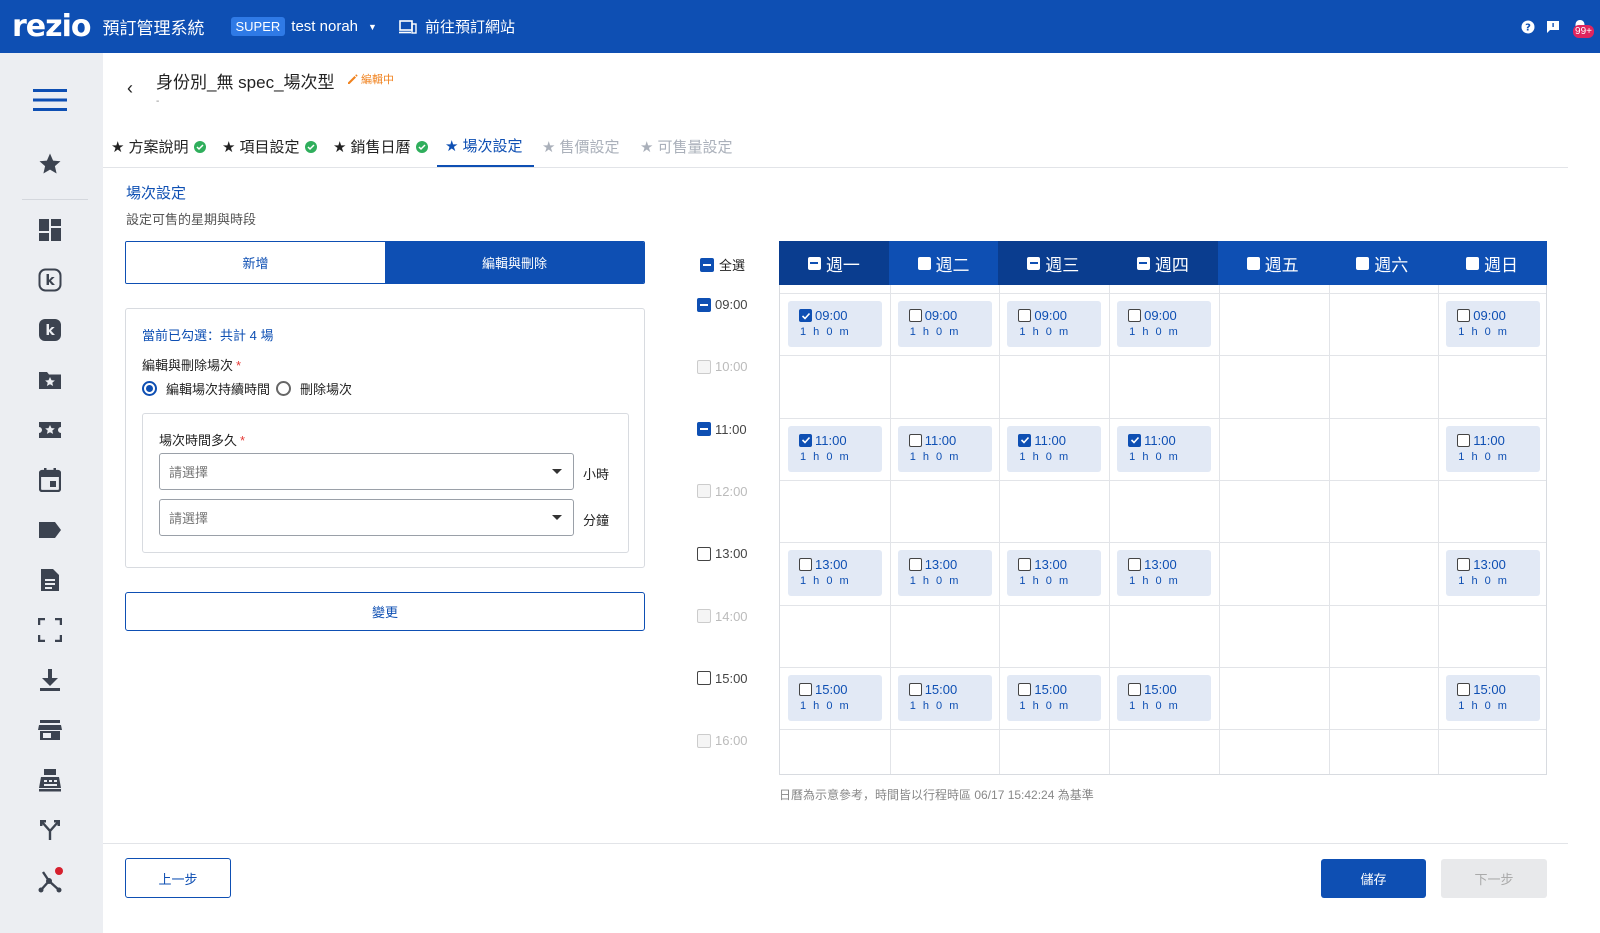 This screenshot has height=933, width=1600. Describe the element at coordinates (50, 164) in the screenshot. I see `star-icon` at that location.